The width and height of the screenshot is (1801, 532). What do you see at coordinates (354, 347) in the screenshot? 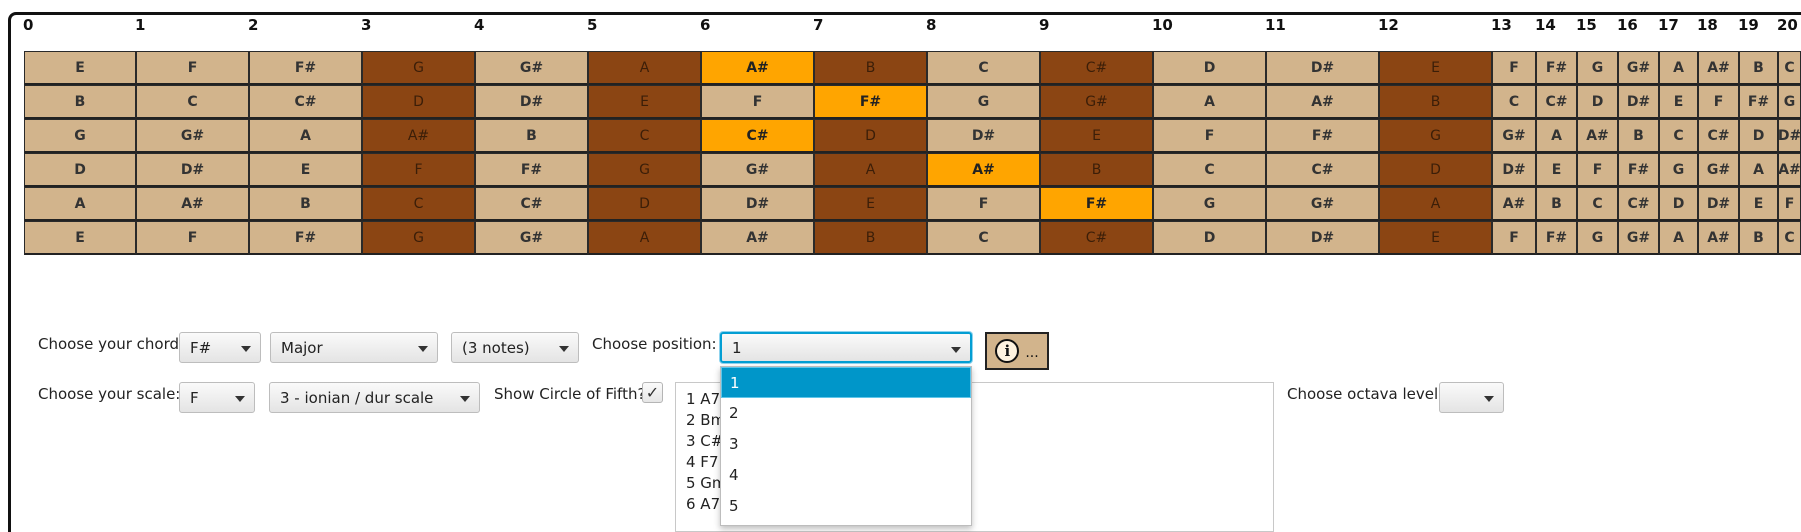
I see `chord-type-select: Major` at bounding box center [354, 347].